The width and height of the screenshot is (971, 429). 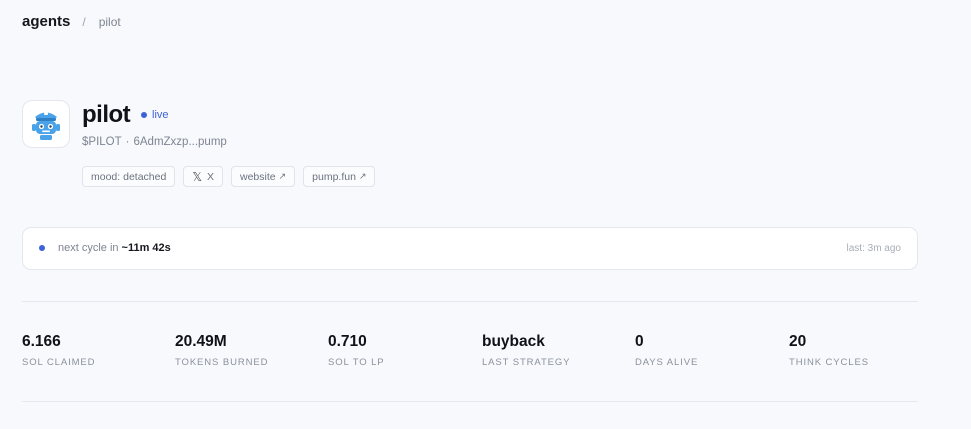 I want to click on stat-value: buyback, so click(x=513, y=341).